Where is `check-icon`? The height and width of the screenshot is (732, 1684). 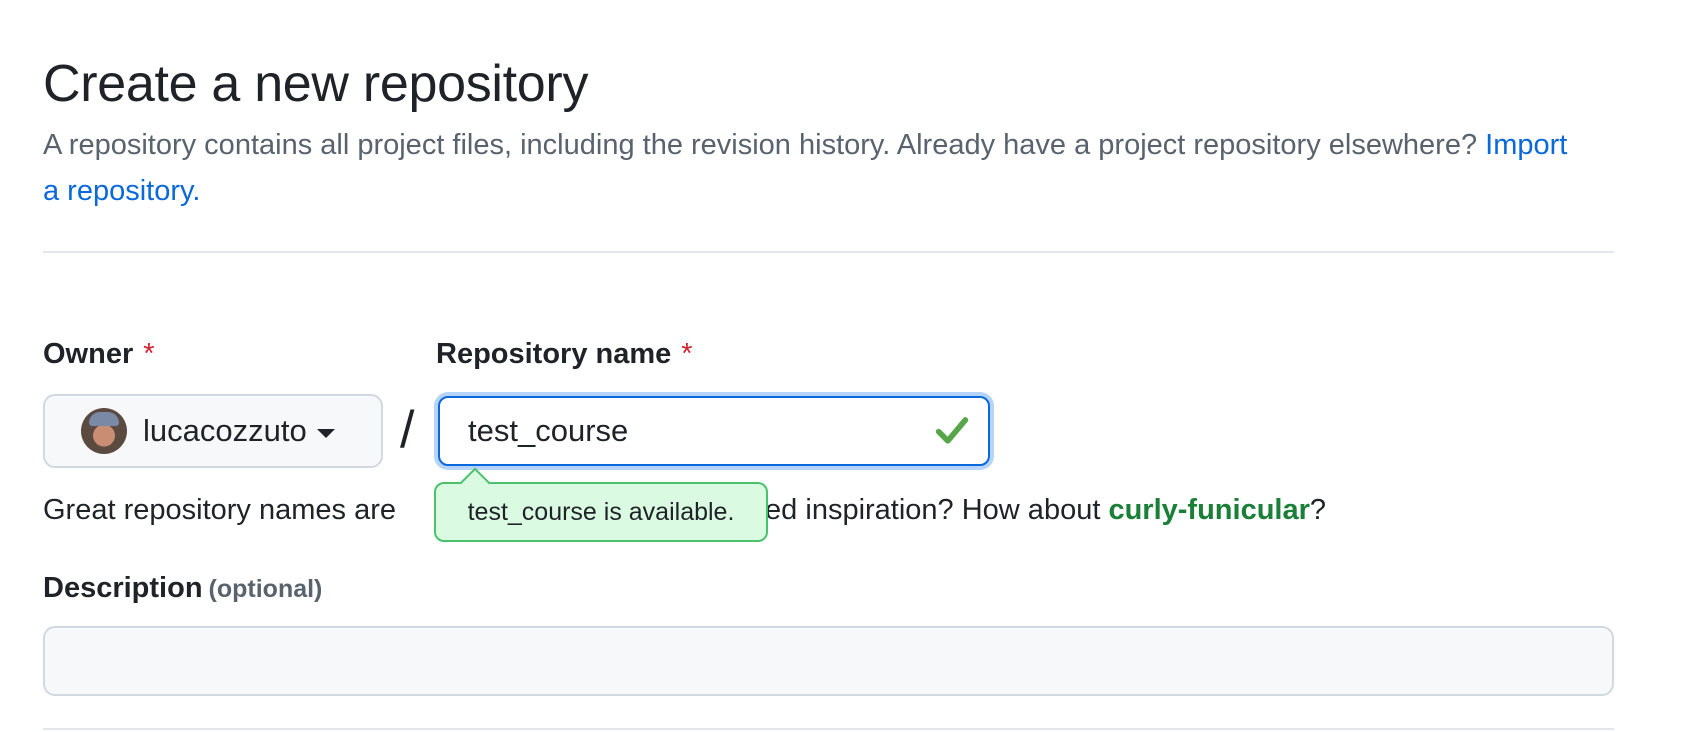
check-icon is located at coordinates (952, 430).